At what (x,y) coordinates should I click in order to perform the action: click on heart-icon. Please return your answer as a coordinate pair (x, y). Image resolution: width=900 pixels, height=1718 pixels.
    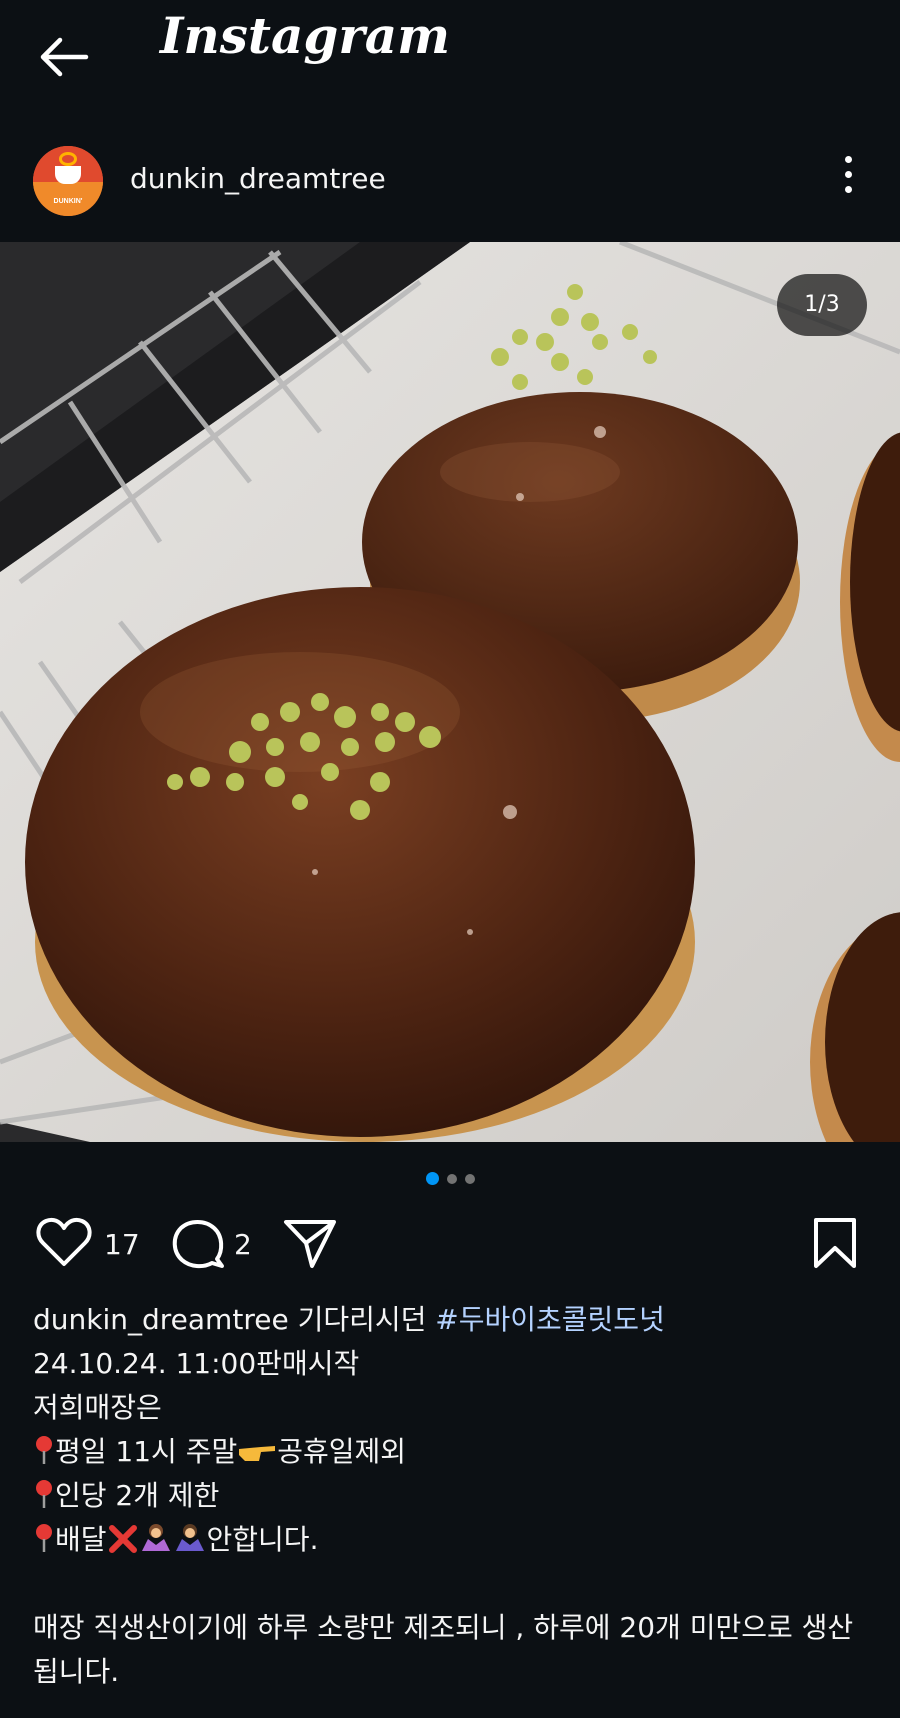
    Looking at the image, I should click on (64, 1242).